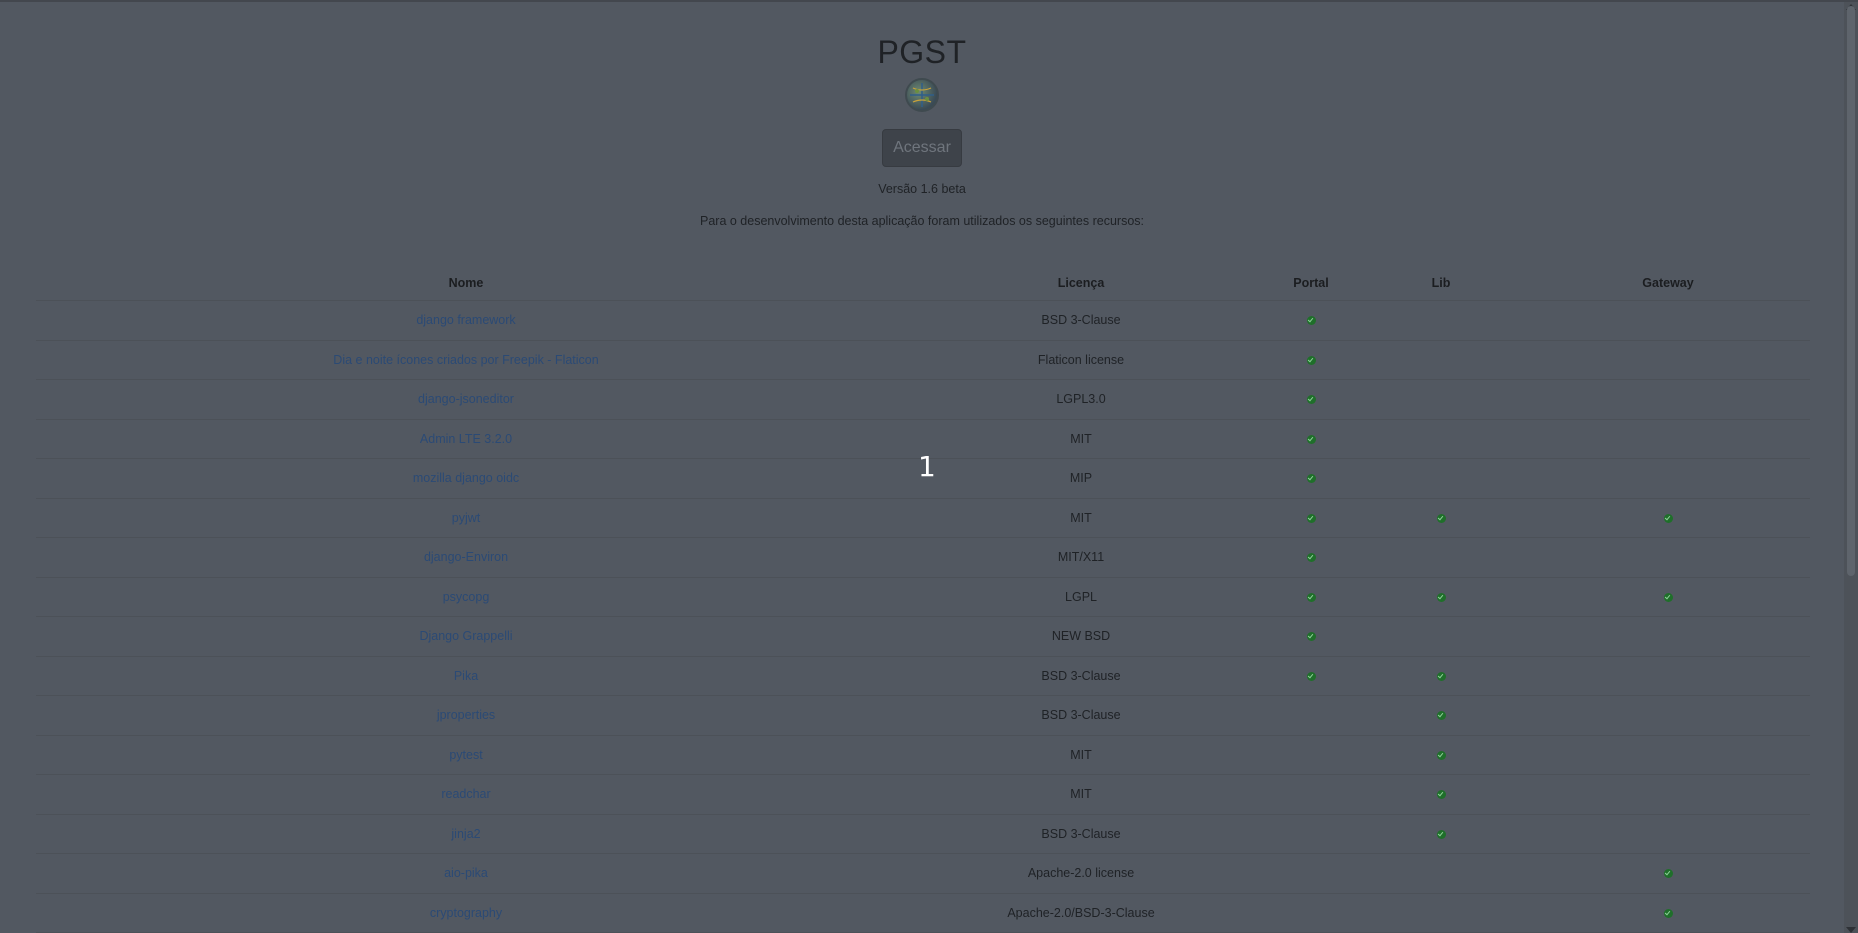 The width and height of the screenshot is (1858, 933). What do you see at coordinates (1851, 291) in the screenshot?
I see `scrollbar-thumb` at bounding box center [1851, 291].